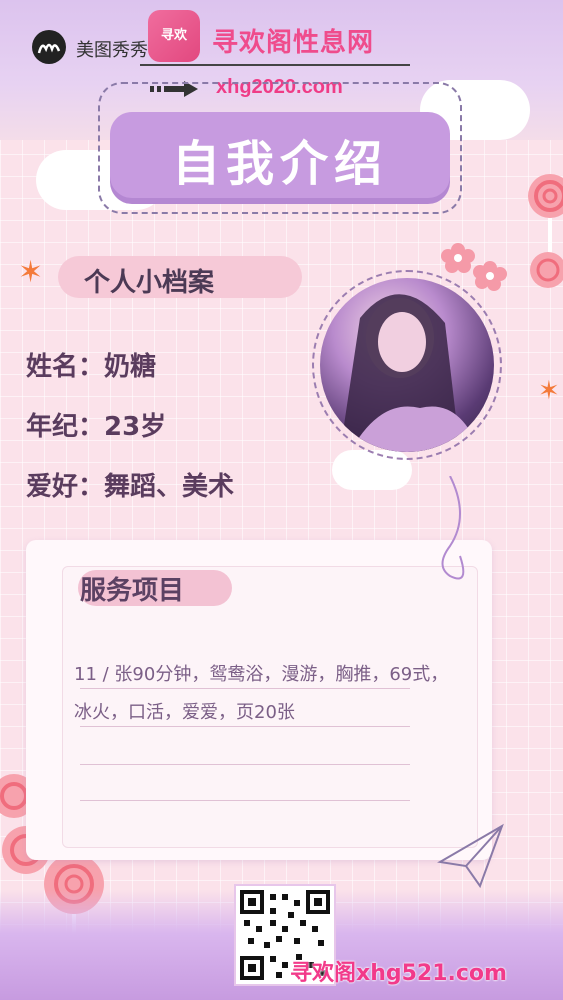 The height and width of the screenshot is (1000, 563). I want to click on page-title: 自我介绍, so click(279, 164).